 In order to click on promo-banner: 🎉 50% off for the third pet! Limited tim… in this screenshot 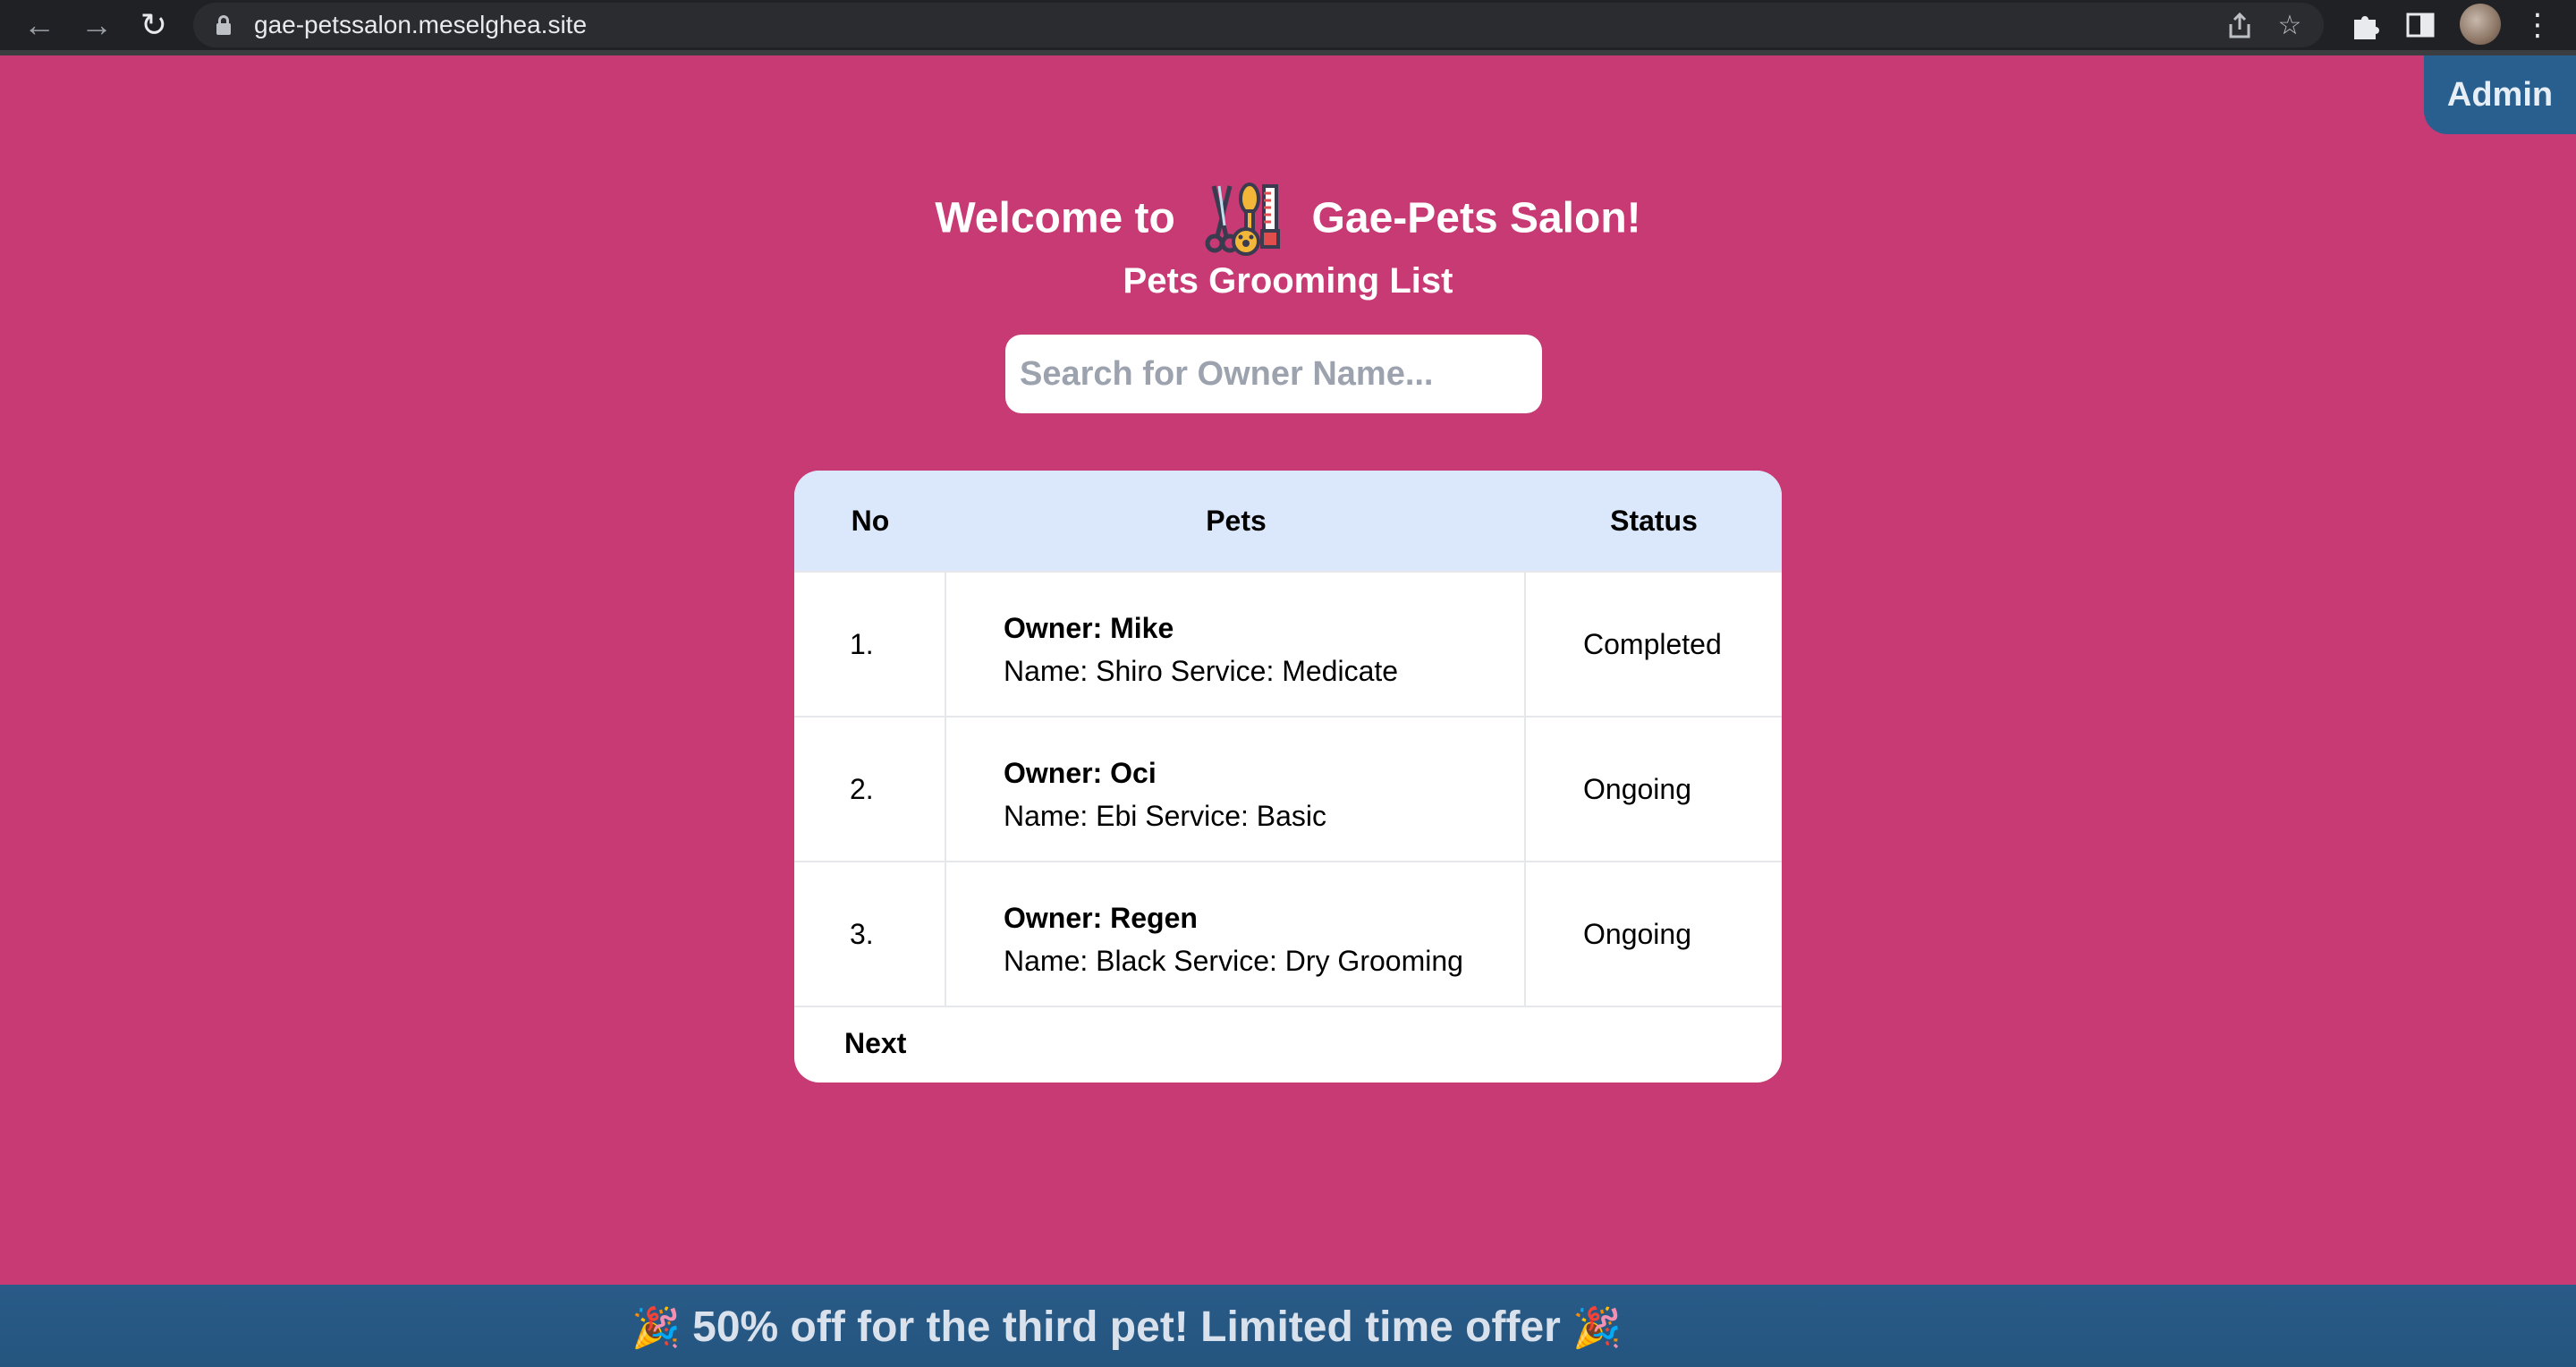, I will do `click(1288, 1326)`.